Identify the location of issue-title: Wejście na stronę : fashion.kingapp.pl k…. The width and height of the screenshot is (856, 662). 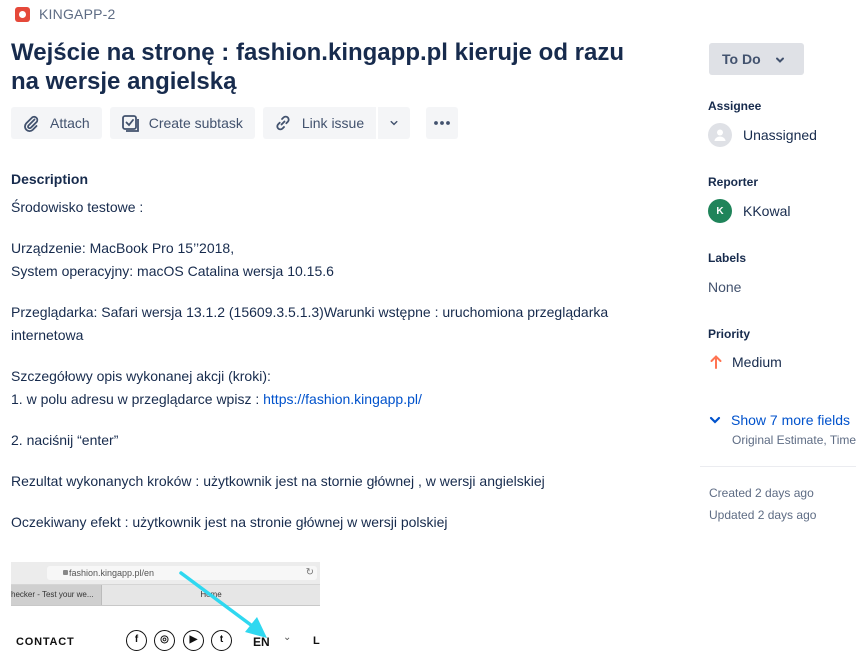
(331, 67).